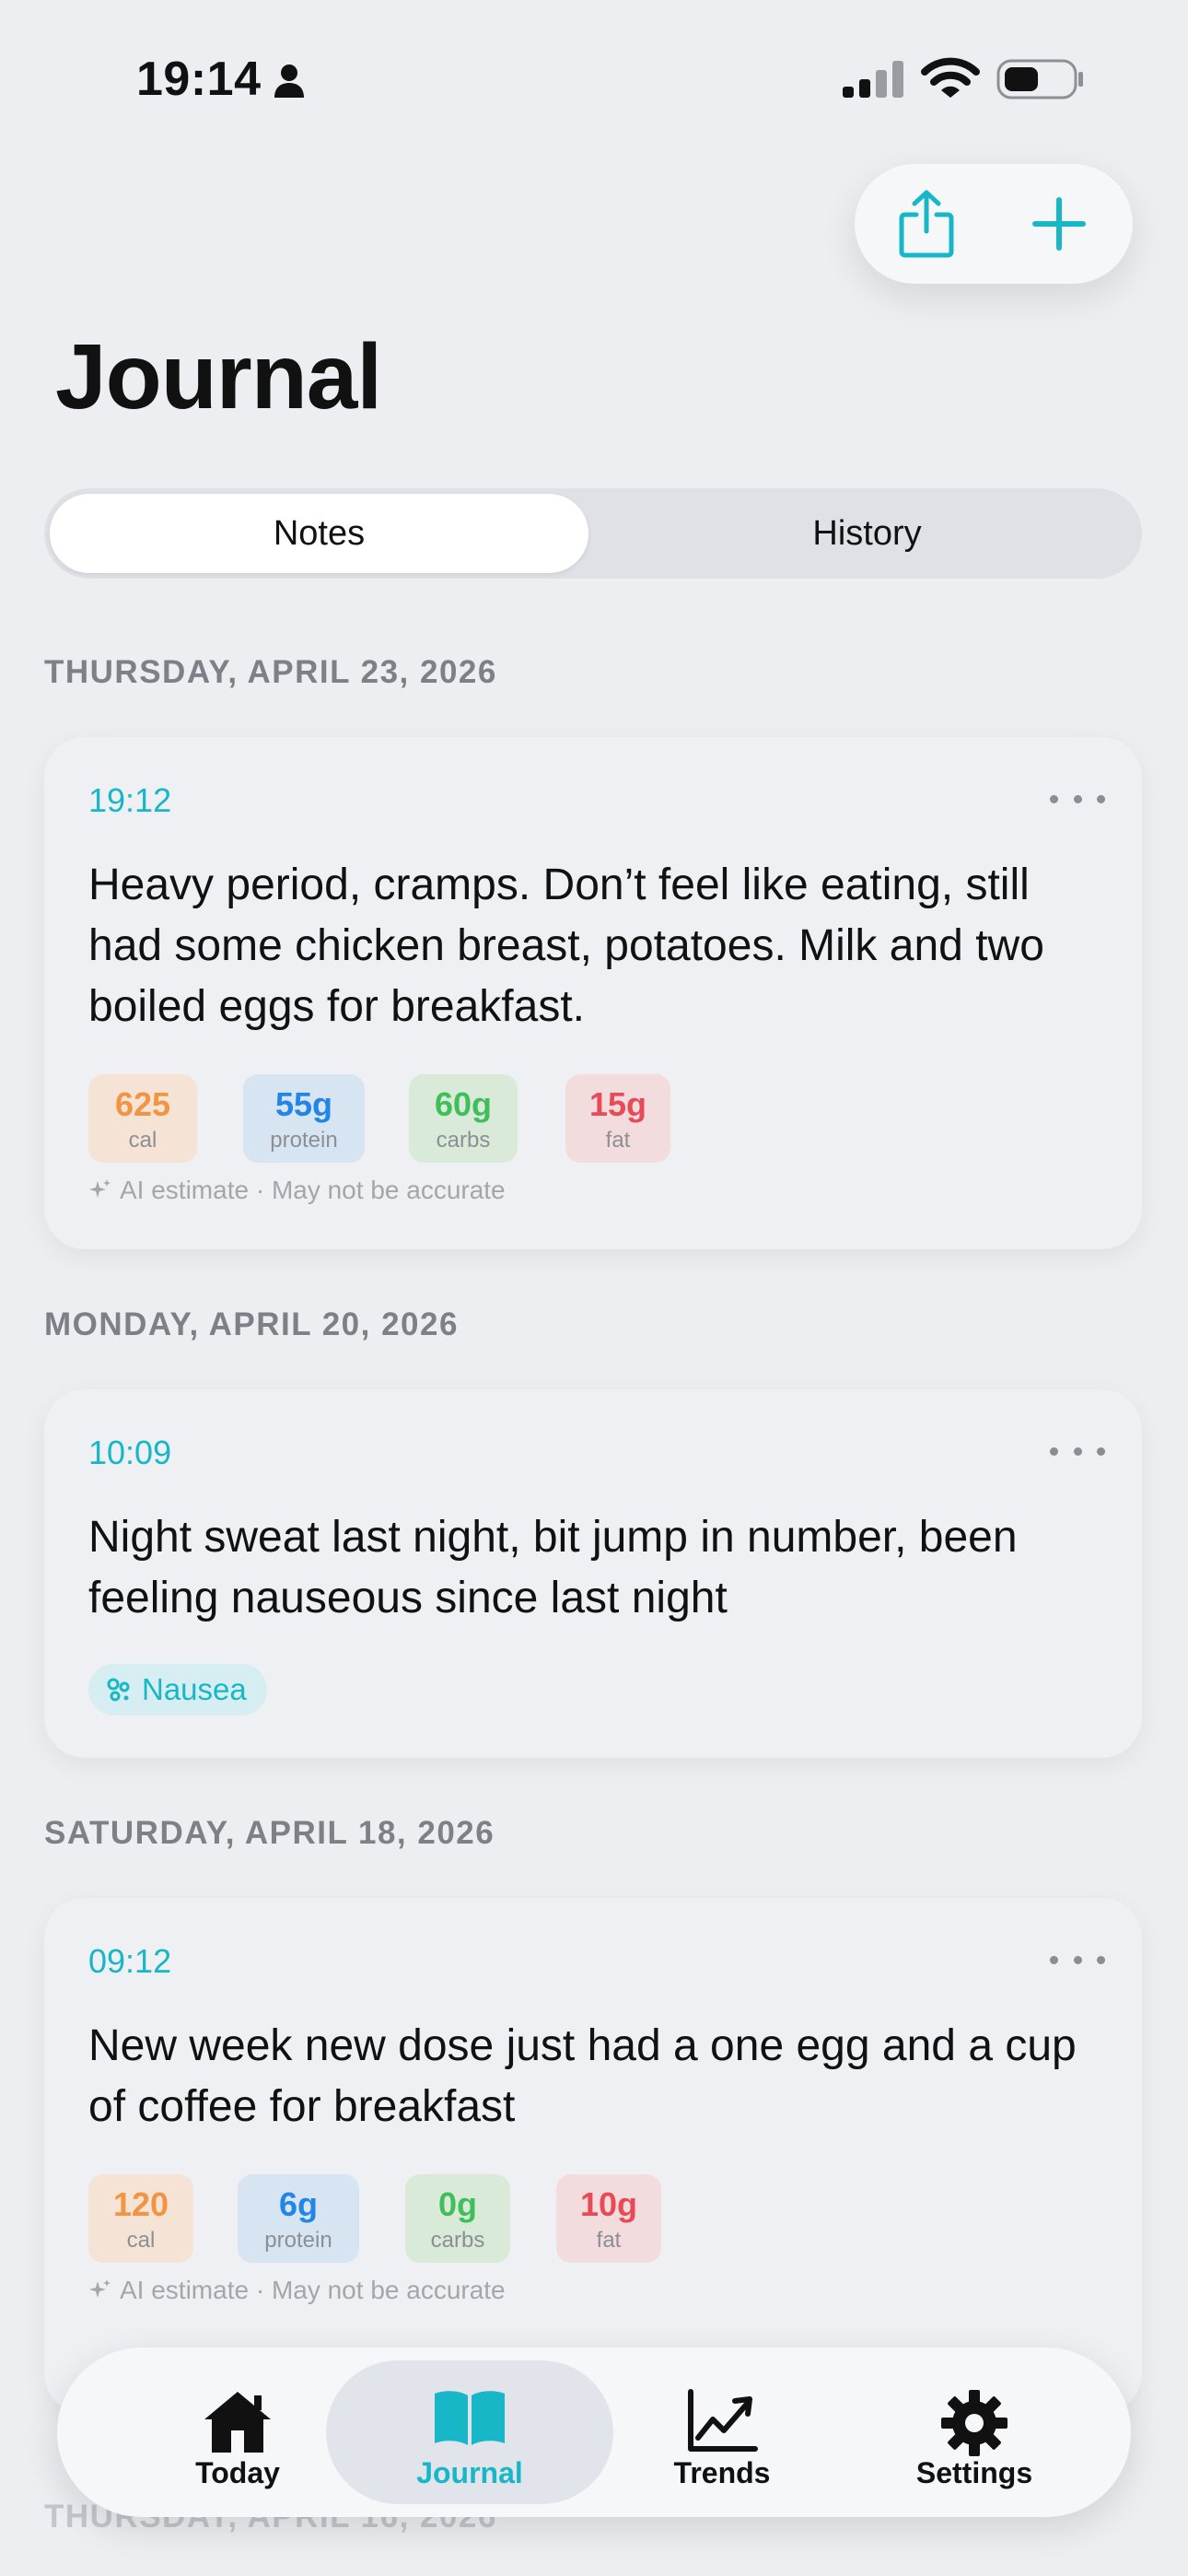 This screenshot has width=1188, height=2576. I want to click on tab-settings: Settings, so click(974, 2432).